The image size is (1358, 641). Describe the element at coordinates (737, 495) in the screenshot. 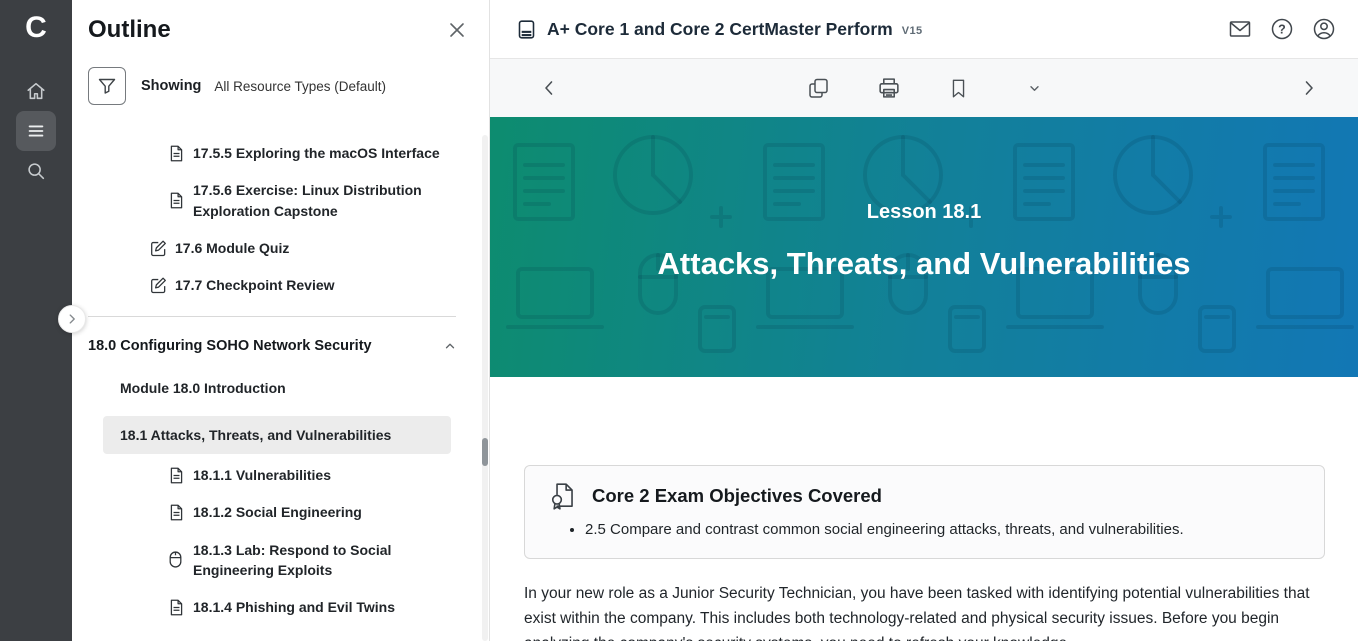

I see `exam-objectives-title: Core 2 Exam Objectives Covered` at that location.